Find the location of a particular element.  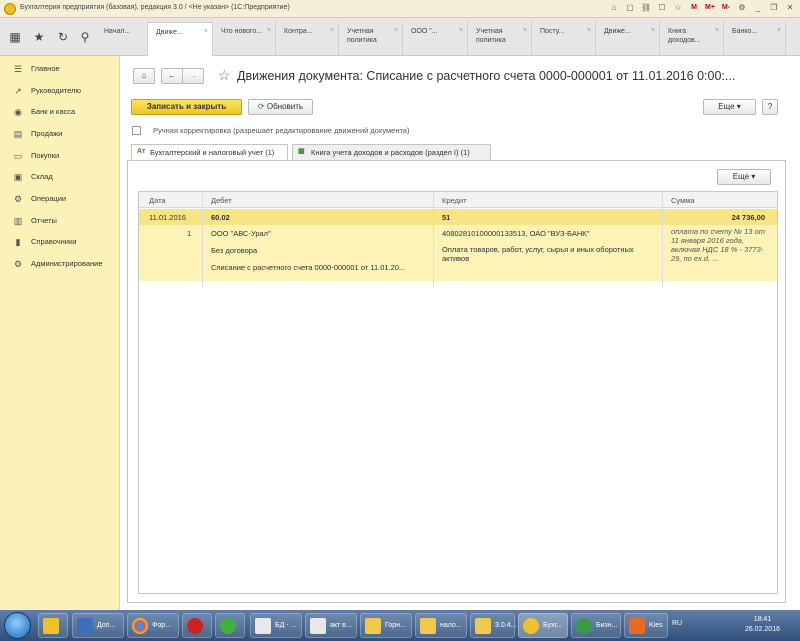

sidebar-item-reports: ▥ Отчеты is located at coordinates (60, 221).